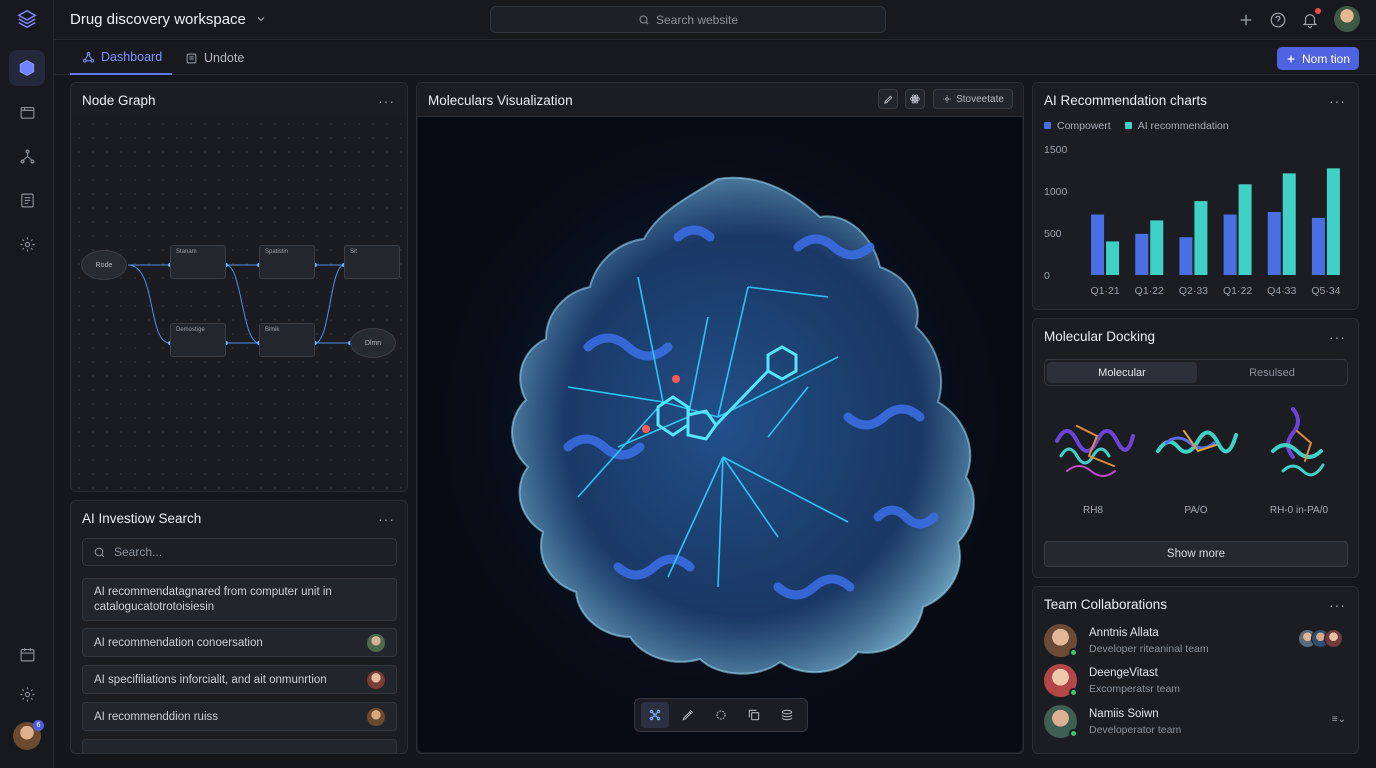 This screenshot has height=768, width=1376. Describe the element at coordinates (1196, 641) in the screenshot. I see `team-member: Anntnis Allata Developer riteaninal team` at that location.